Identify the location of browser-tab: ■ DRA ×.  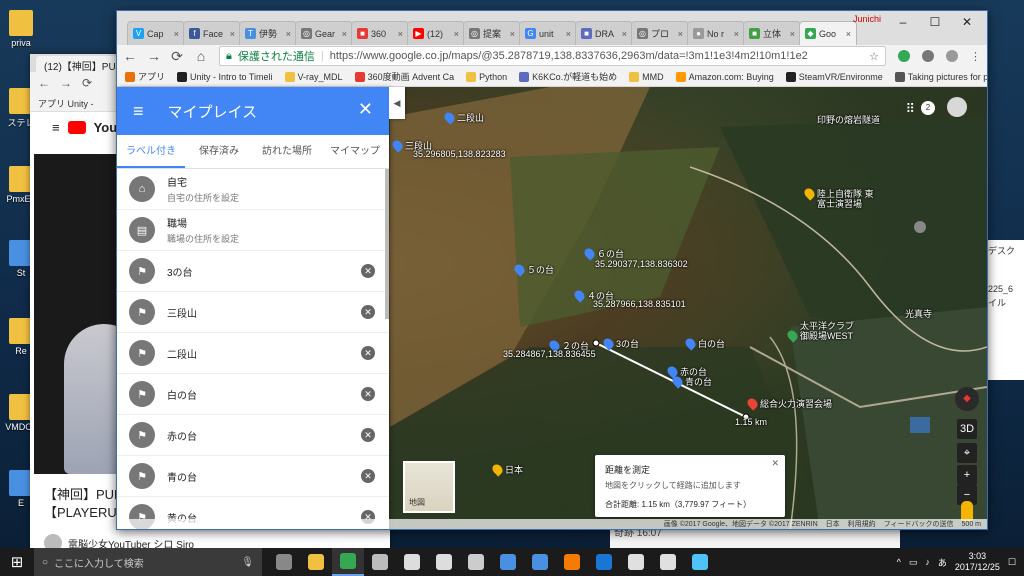
(604, 33).